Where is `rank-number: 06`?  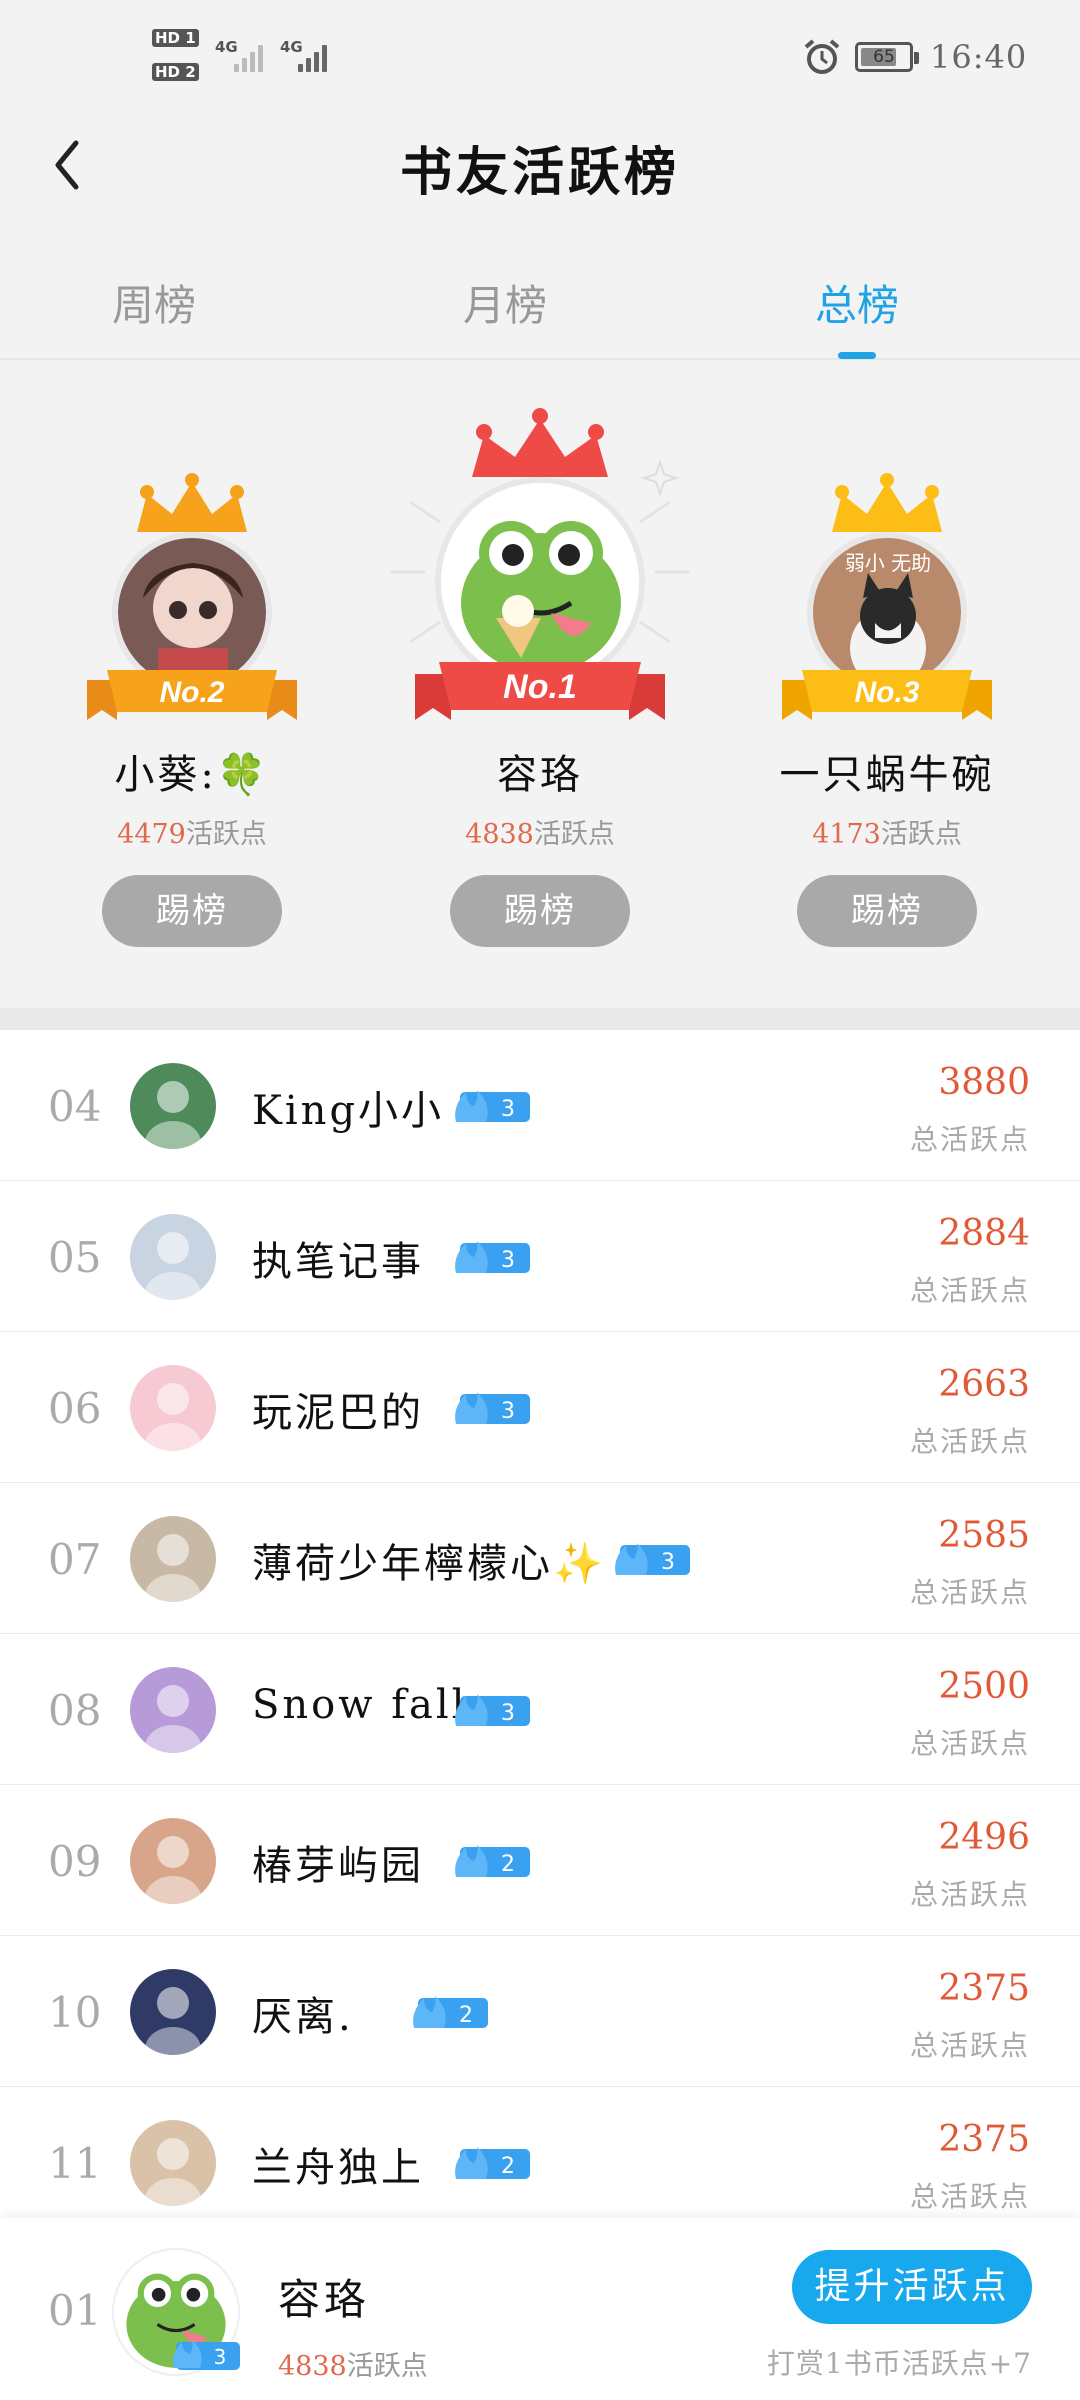 rank-number: 06 is located at coordinates (75, 1408).